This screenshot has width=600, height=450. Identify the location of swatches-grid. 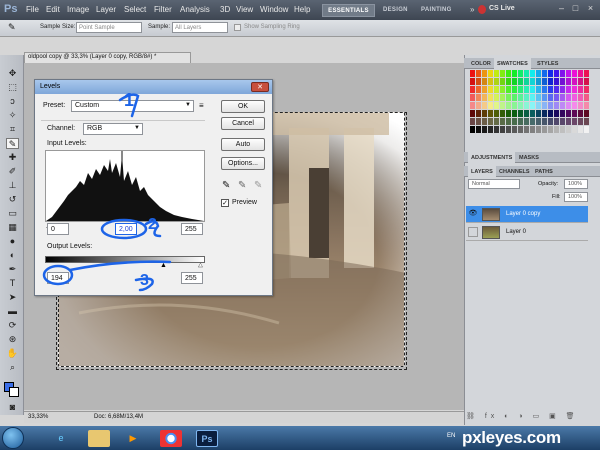
(530, 112).